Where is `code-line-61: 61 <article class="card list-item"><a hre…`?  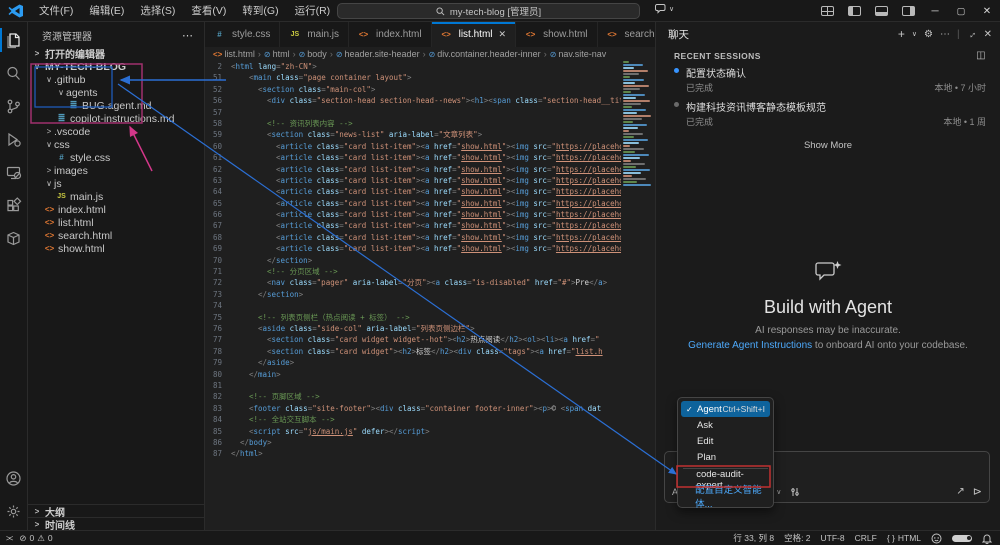
code-line-61: 61 <article class="card list-item"><a hre… is located at coordinates (413, 157).